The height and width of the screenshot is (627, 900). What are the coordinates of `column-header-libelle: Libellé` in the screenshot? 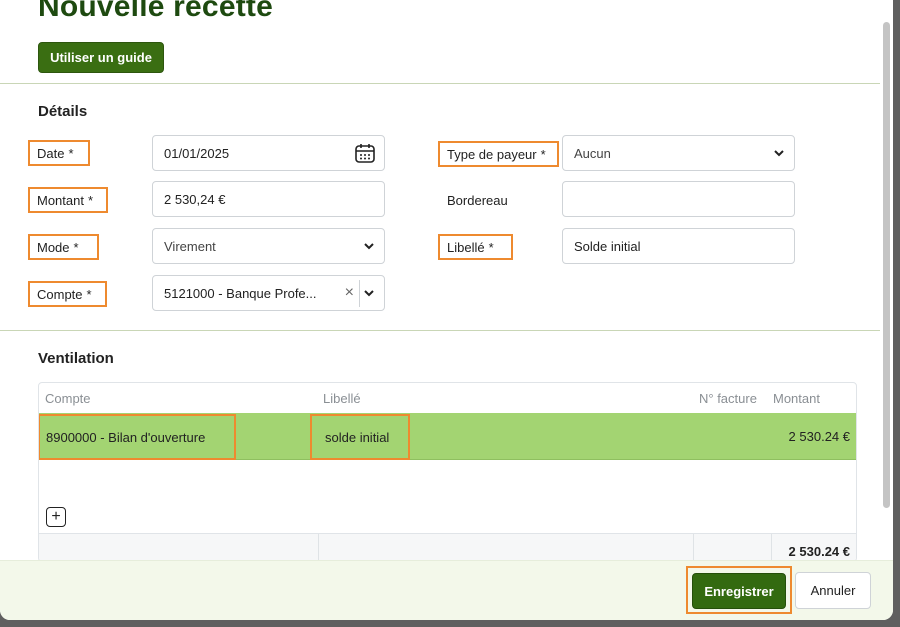 It's located at (342, 398).